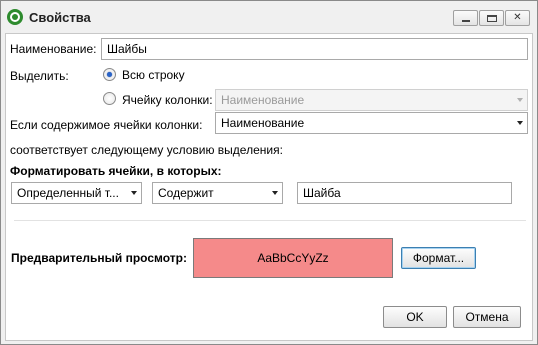 This screenshot has width=538, height=345. Describe the element at coordinates (415, 317) in the screenshot. I see `ok-button: OK` at that location.